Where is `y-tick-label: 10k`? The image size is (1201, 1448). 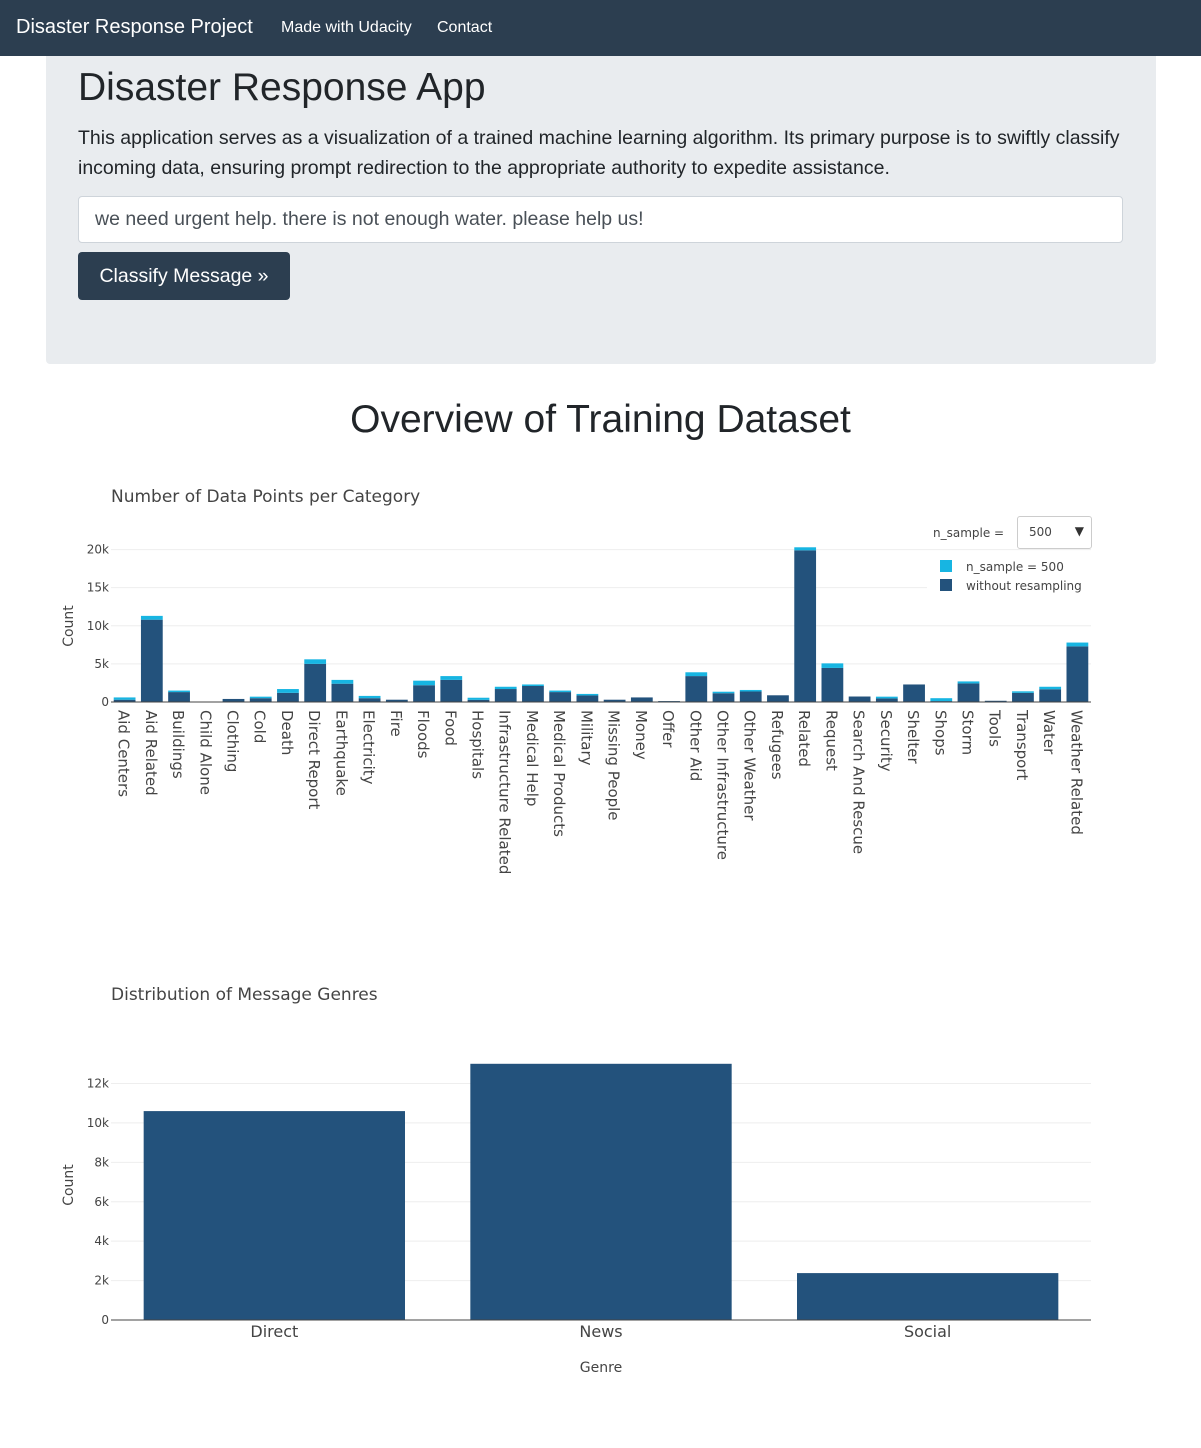 y-tick-label: 10k is located at coordinates (98, 1123).